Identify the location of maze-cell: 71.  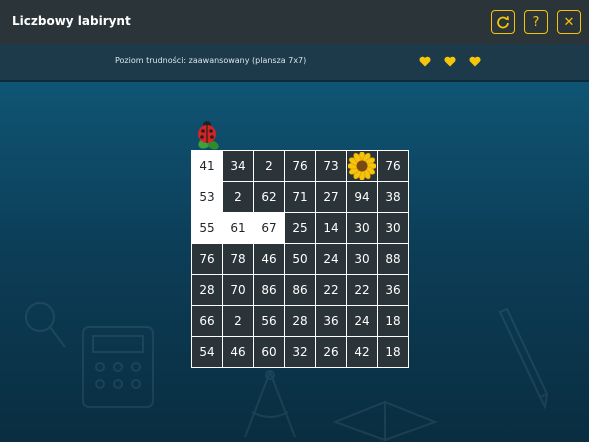
(300, 197).